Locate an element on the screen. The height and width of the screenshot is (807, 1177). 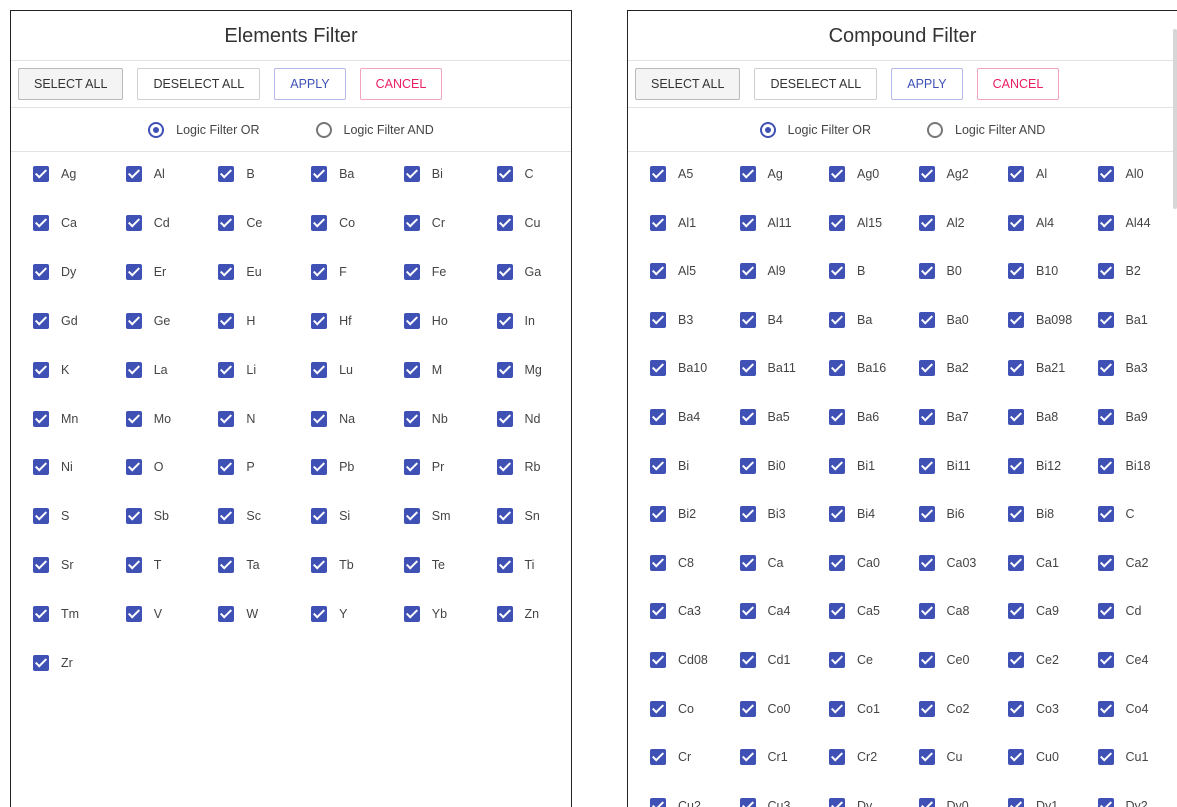
checkbox-item: Co0 is located at coordinates (764, 709).